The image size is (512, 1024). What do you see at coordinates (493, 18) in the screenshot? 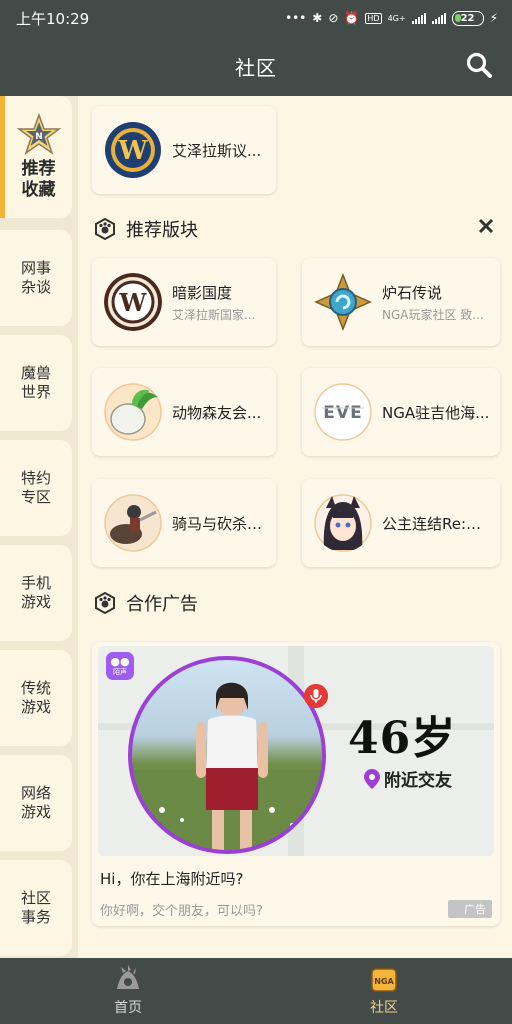
I see `charging-icon: ⚡` at bounding box center [493, 18].